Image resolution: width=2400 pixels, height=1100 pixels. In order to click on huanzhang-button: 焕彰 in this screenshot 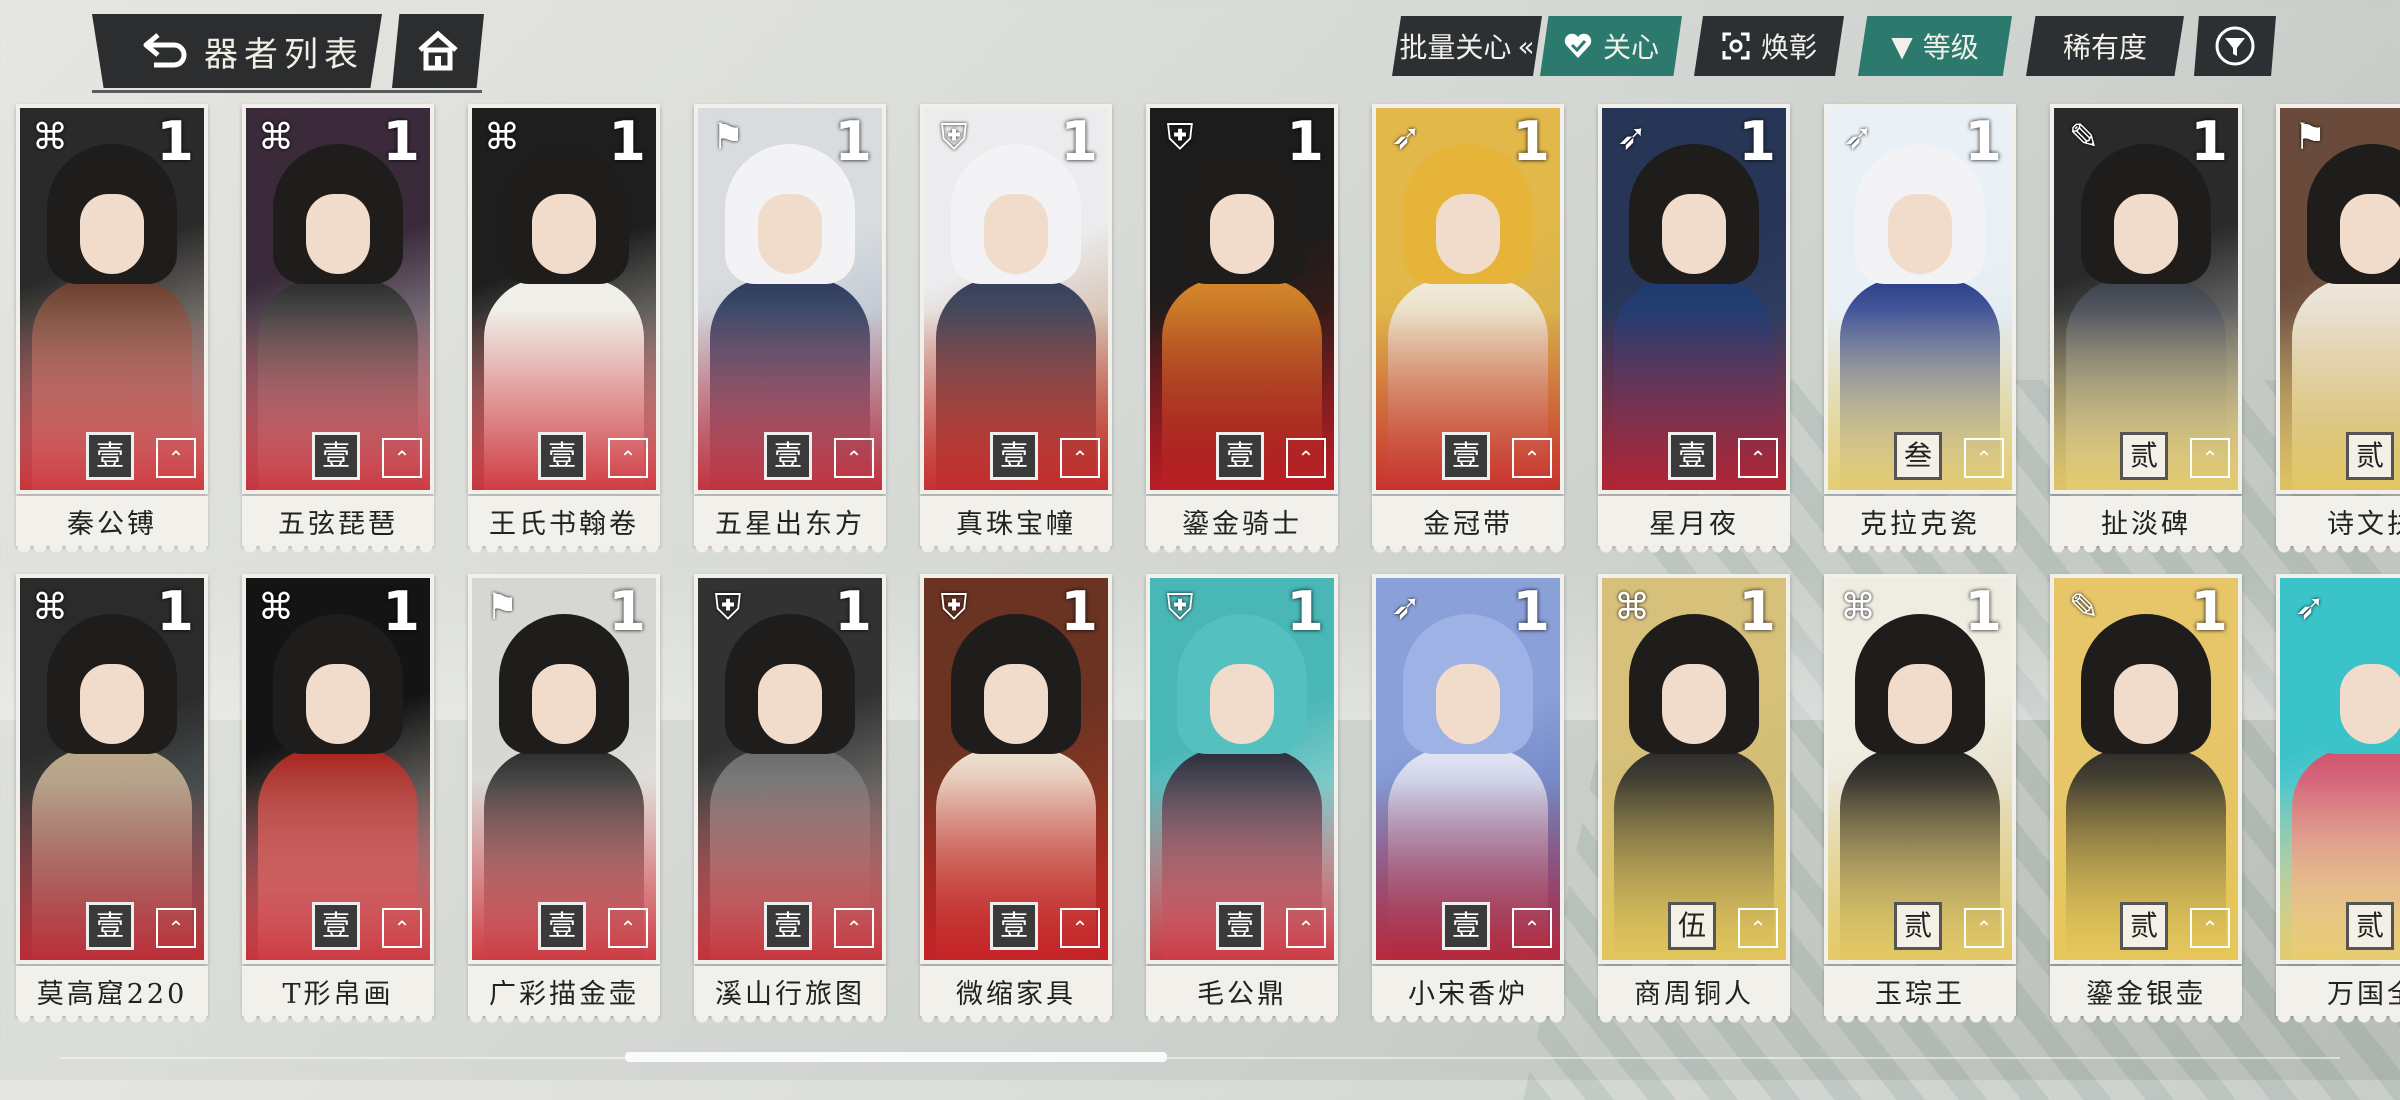, I will do `click(1769, 46)`.